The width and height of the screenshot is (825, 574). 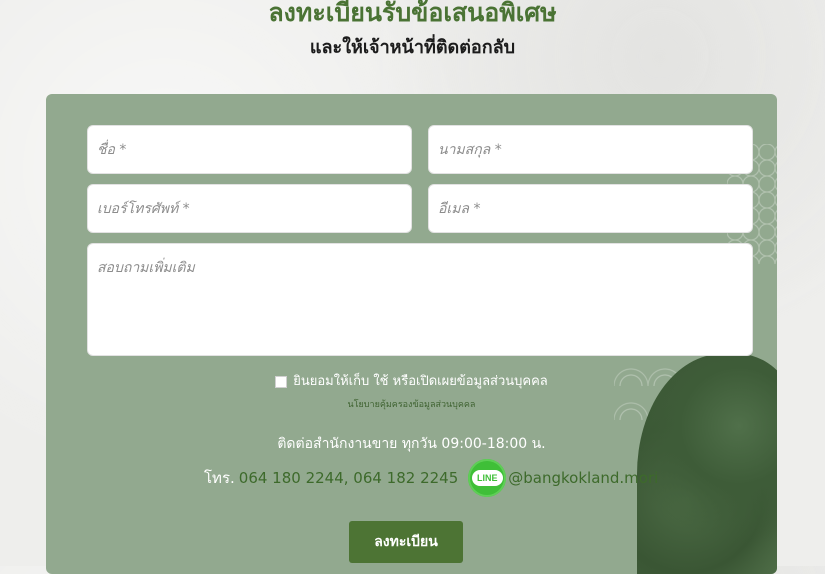 I want to click on phone-numbers: 064 180 2244, 064 182 2245, so click(x=348, y=478).